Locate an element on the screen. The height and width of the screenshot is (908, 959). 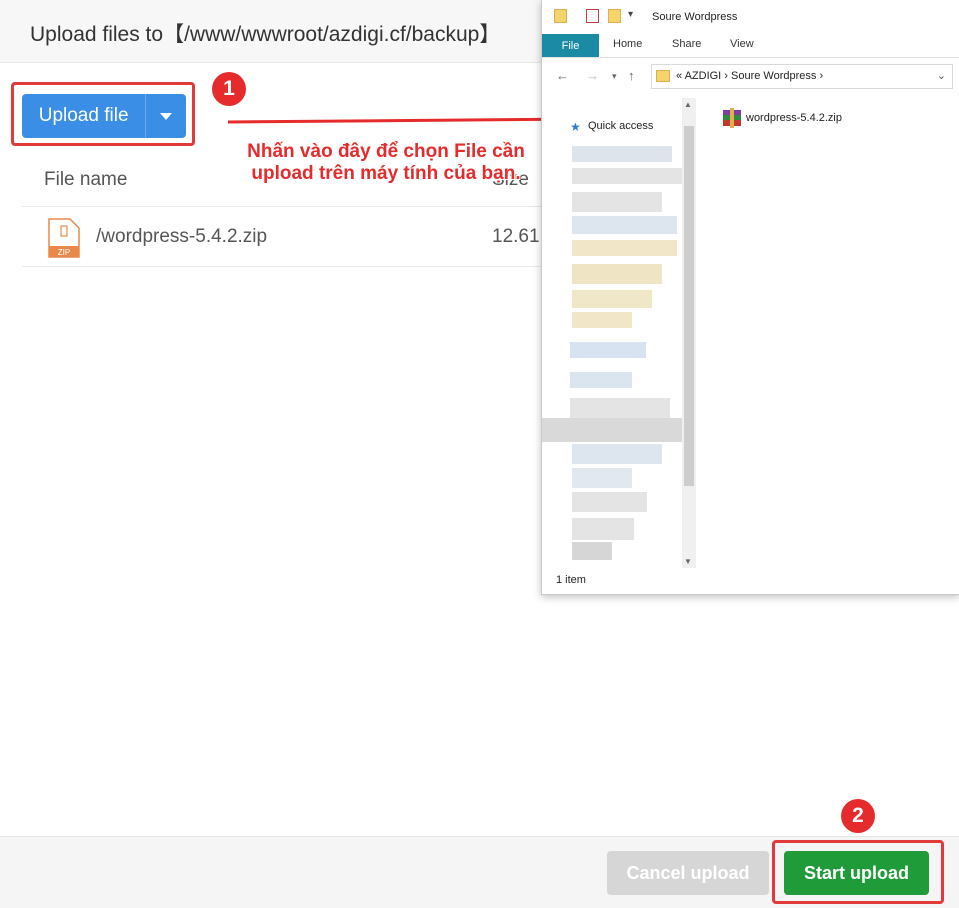
address-path: « AZDIGI › Soure Wordpress › is located at coordinates (750, 76).